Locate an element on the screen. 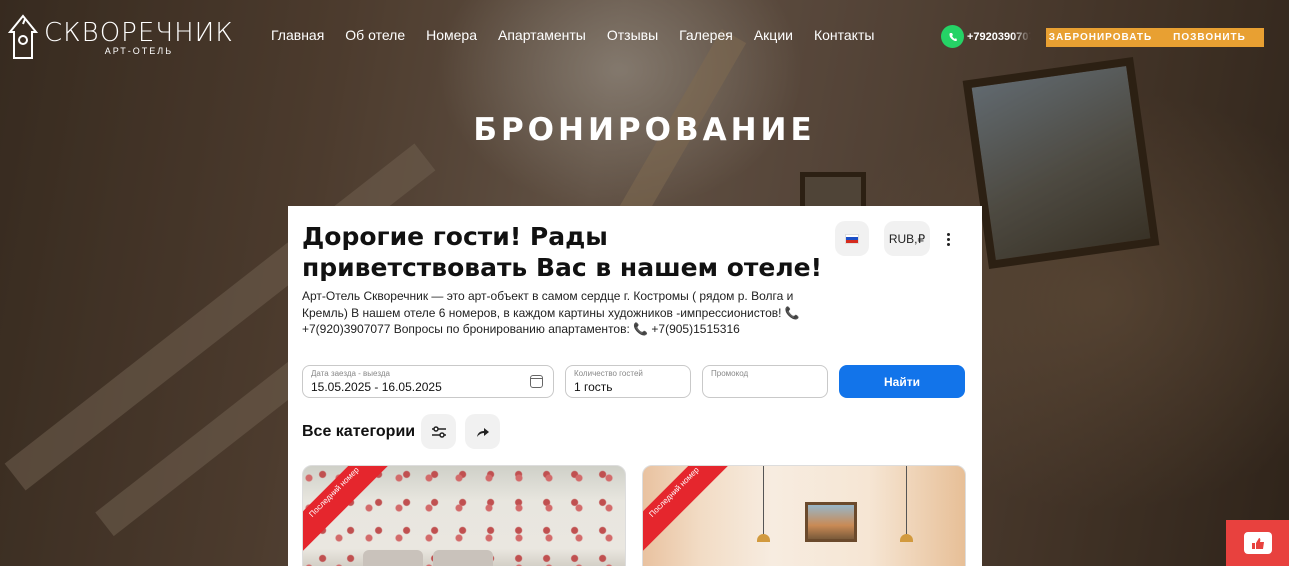 The height and width of the screenshot is (566, 1289). currency-button: RUB,₽ is located at coordinates (907, 238).